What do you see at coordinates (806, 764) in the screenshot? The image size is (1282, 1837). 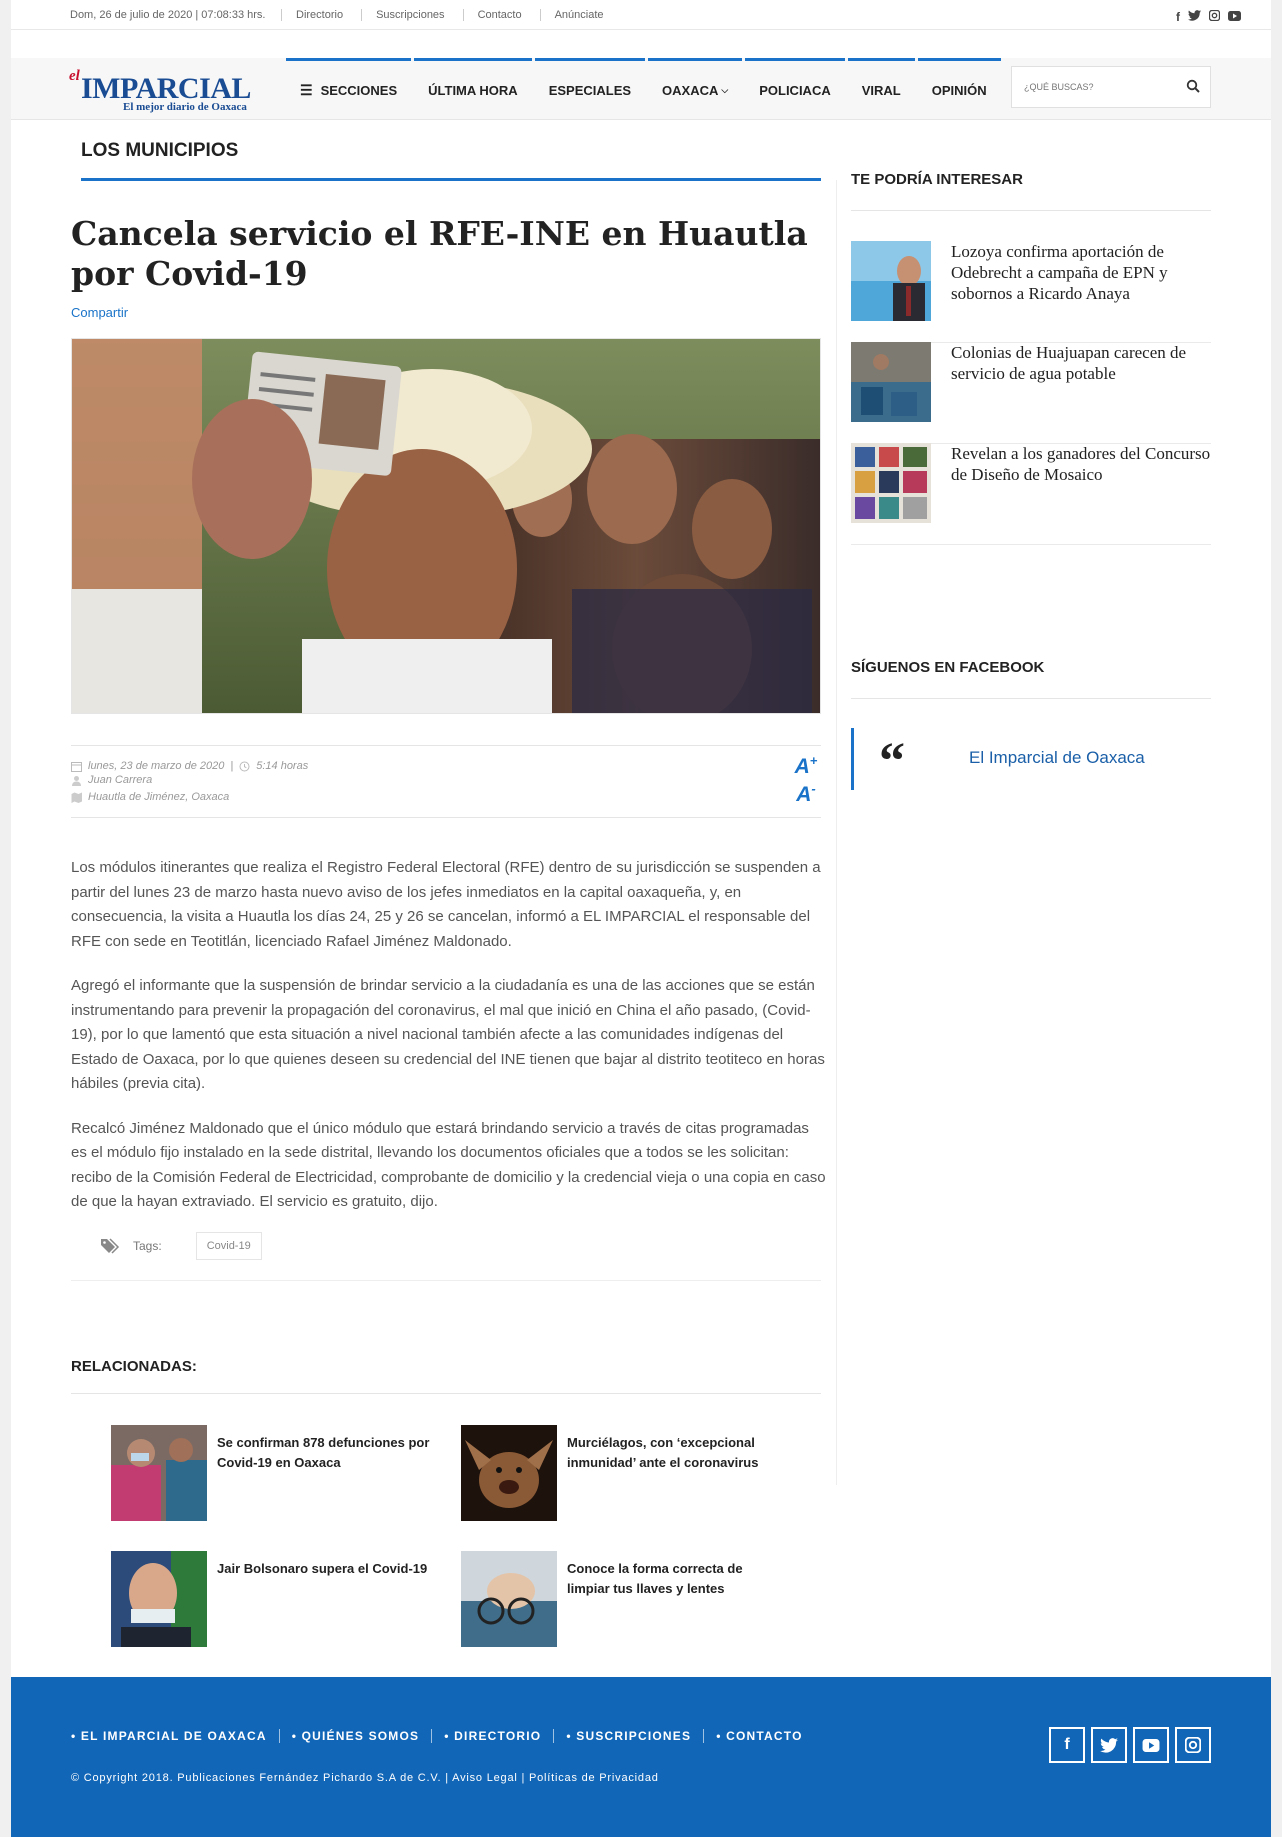 I see `font-increase-button: A+` at bounding box center [806, 764].